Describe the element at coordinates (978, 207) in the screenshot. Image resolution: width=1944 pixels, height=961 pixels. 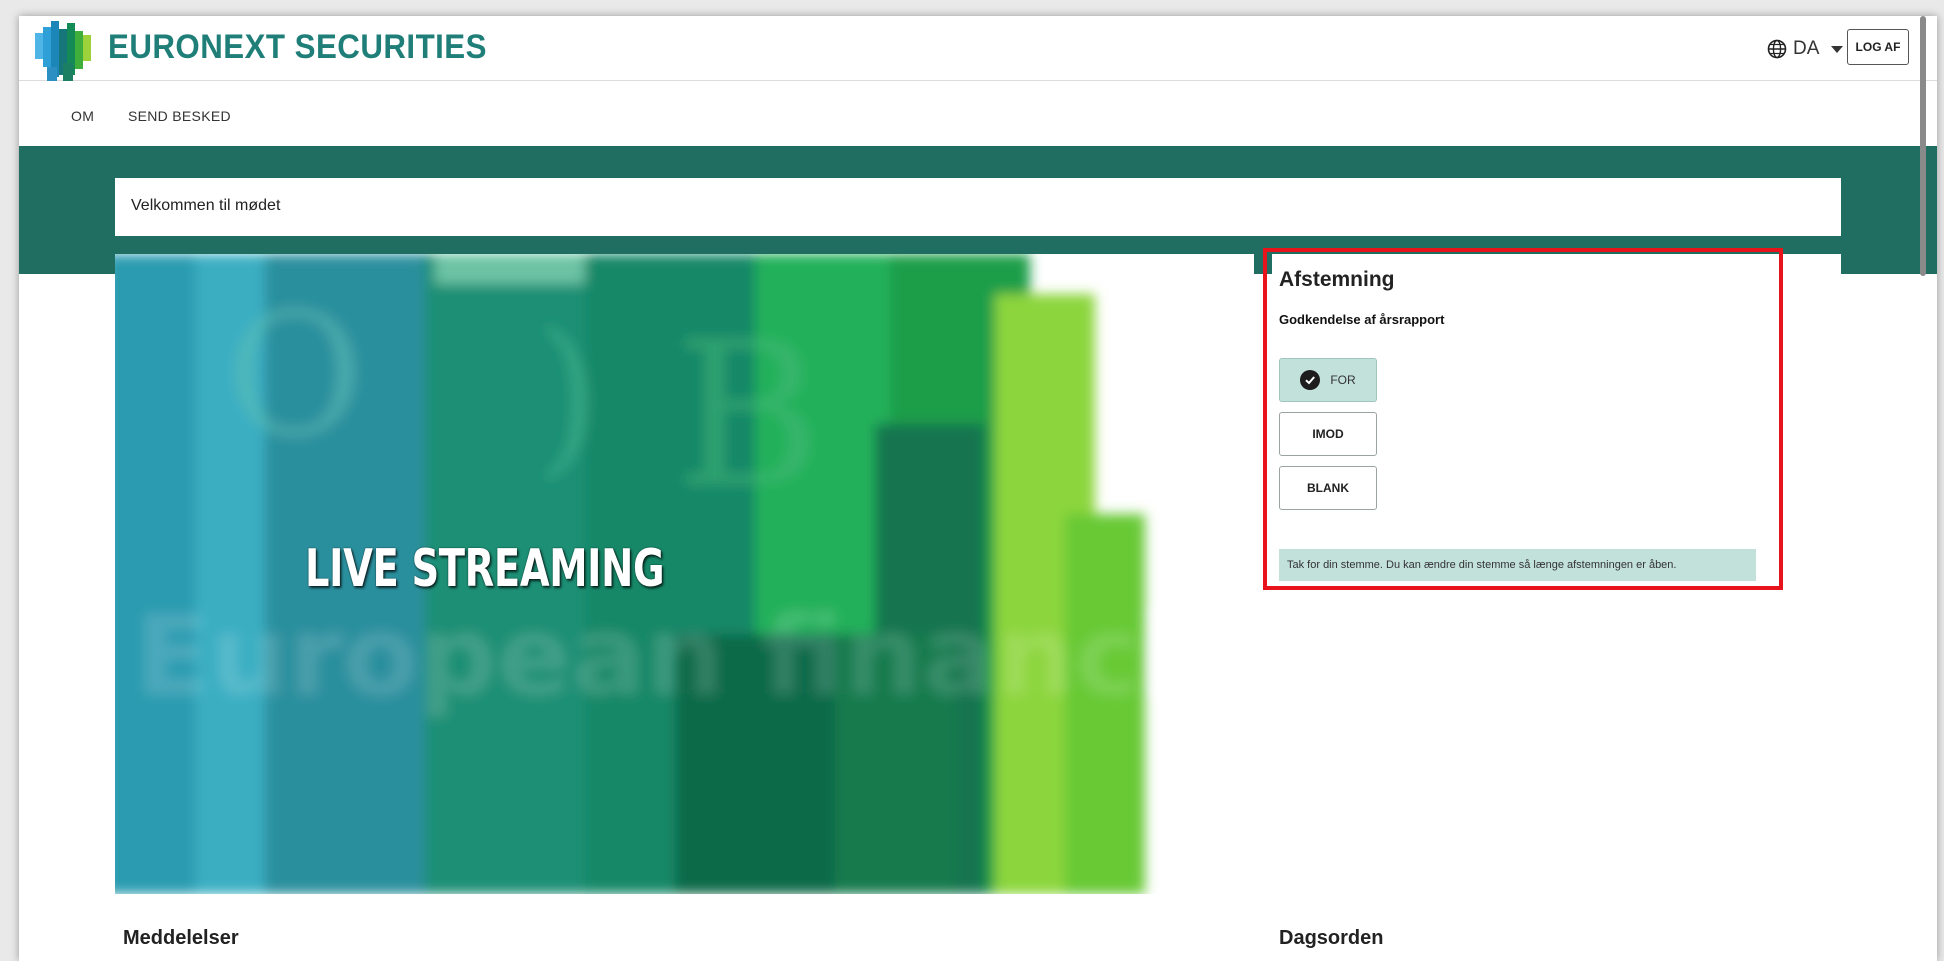
I see `welcome-banner: Velkommen til mødet` at that location.